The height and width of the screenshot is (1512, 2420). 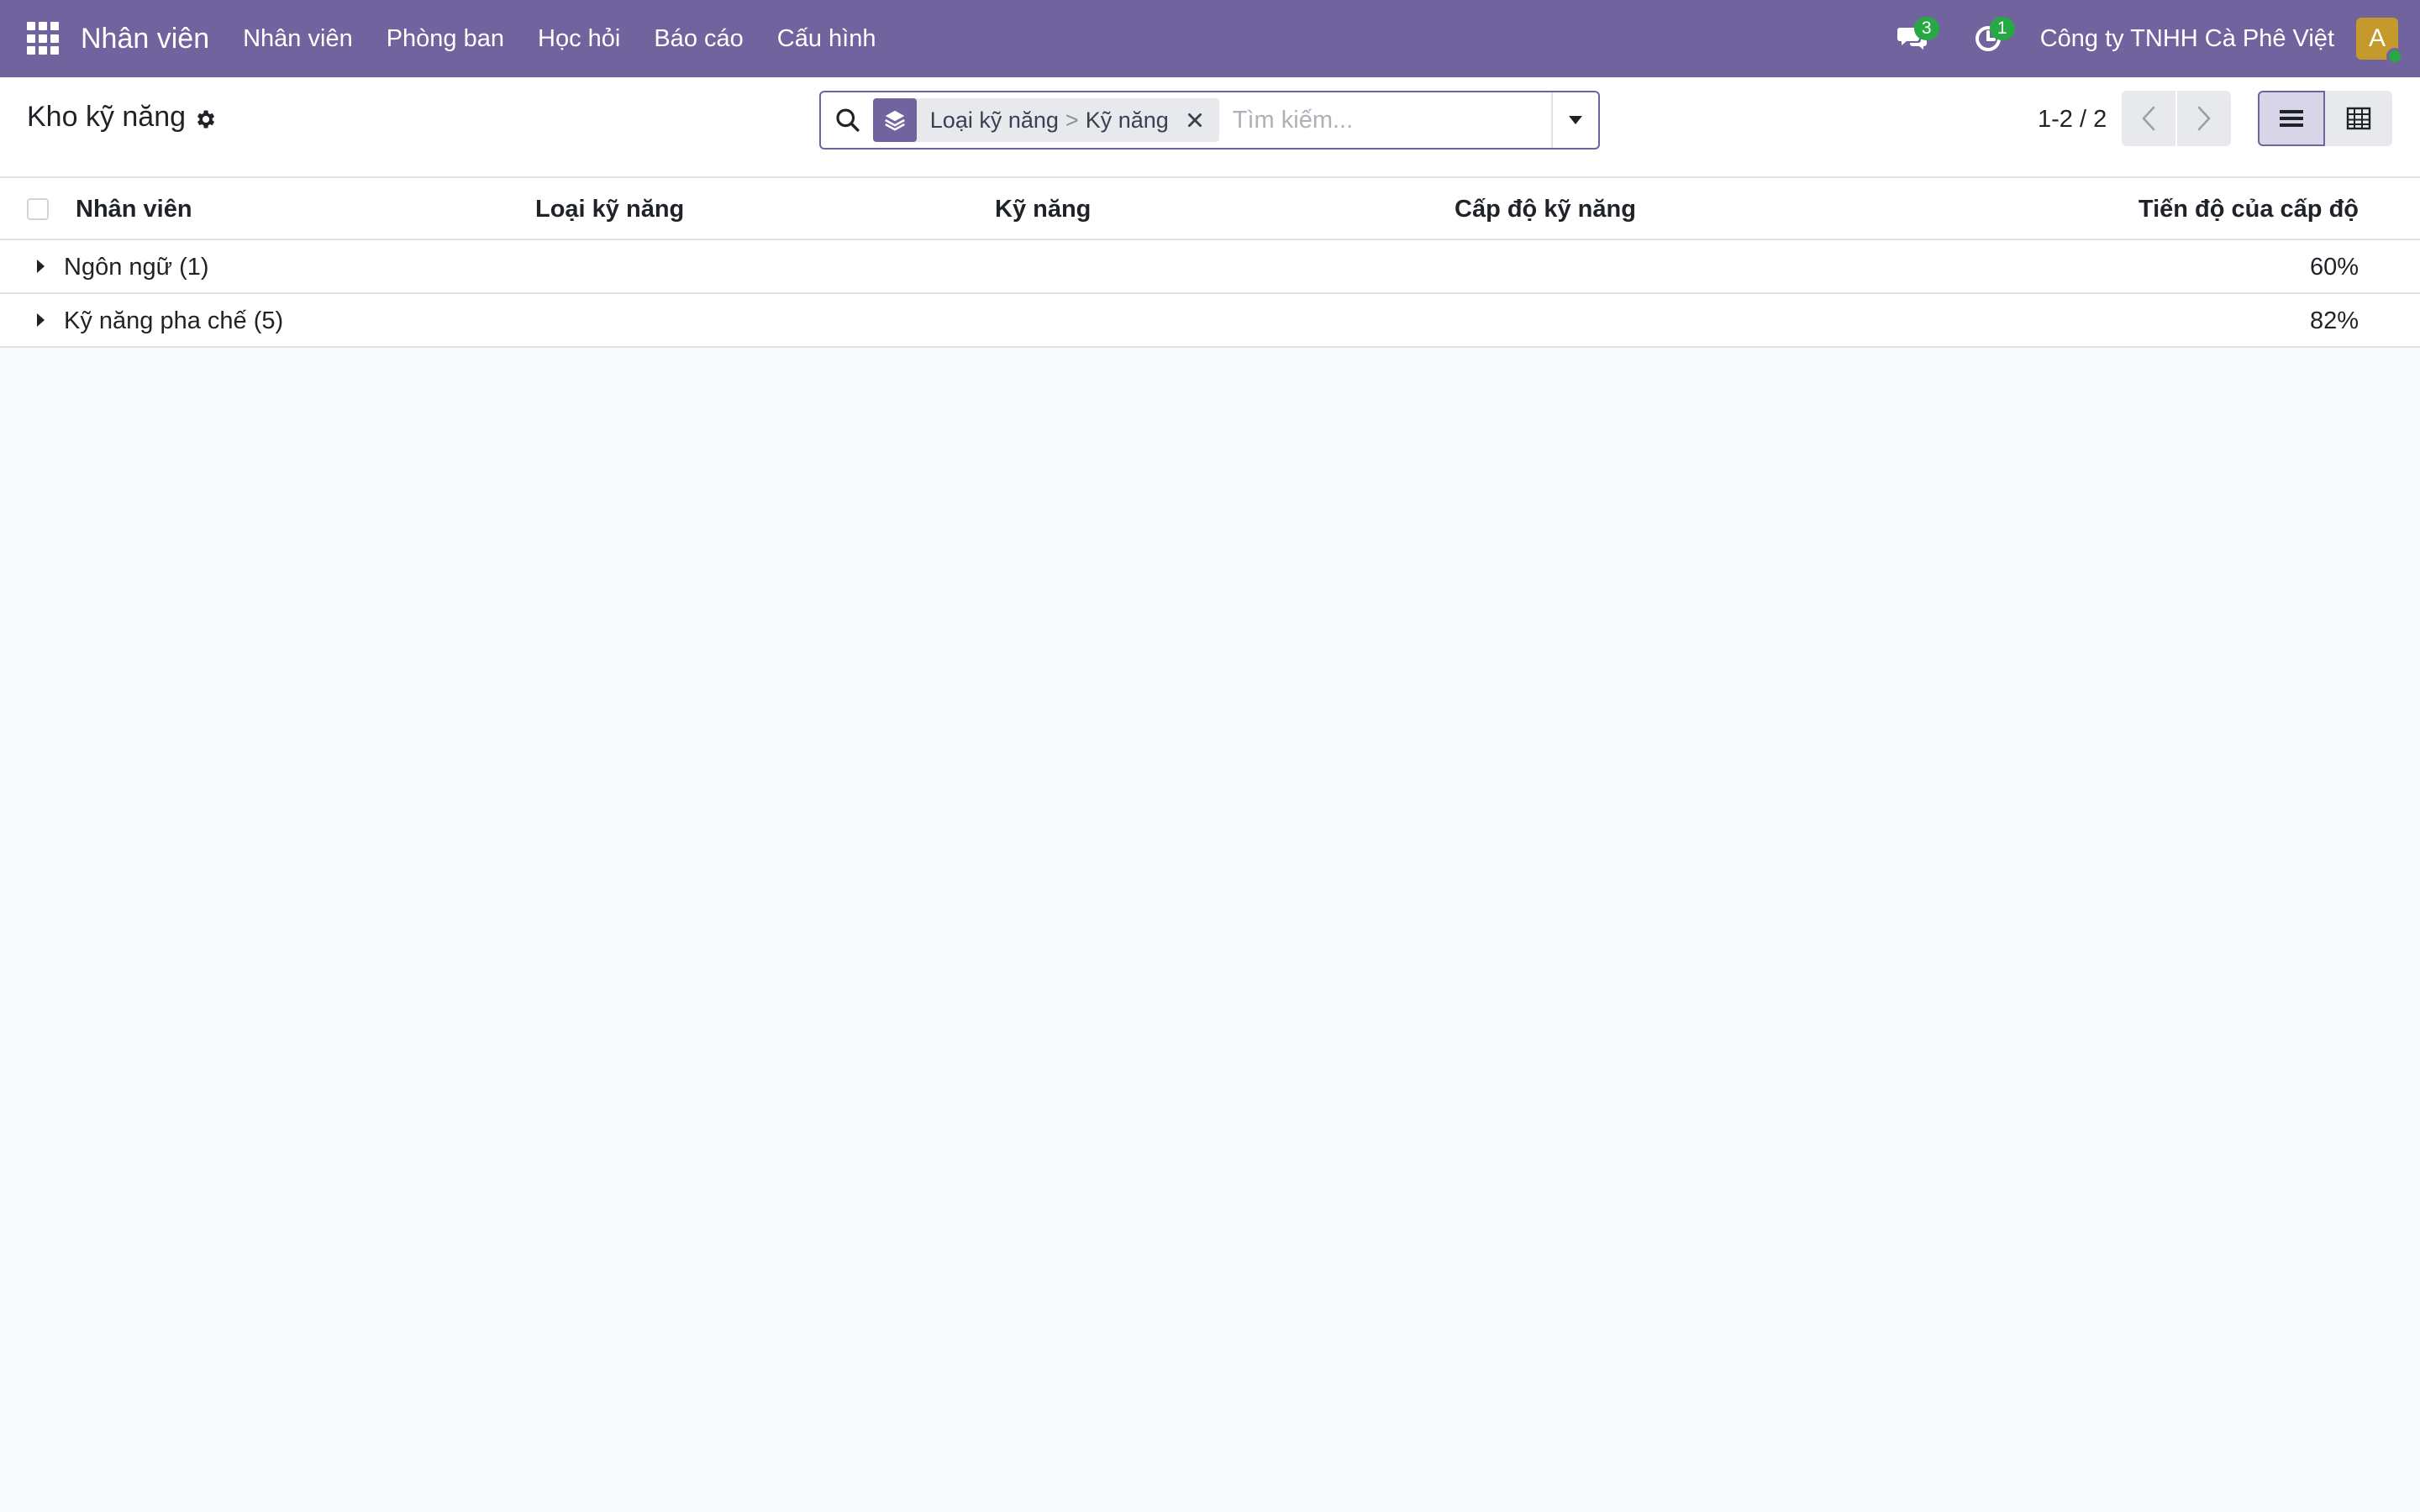 What do you see at coordinates (1195, 120) in the screenshot?
I see `close-icon` at bounding box center [1195, 120].